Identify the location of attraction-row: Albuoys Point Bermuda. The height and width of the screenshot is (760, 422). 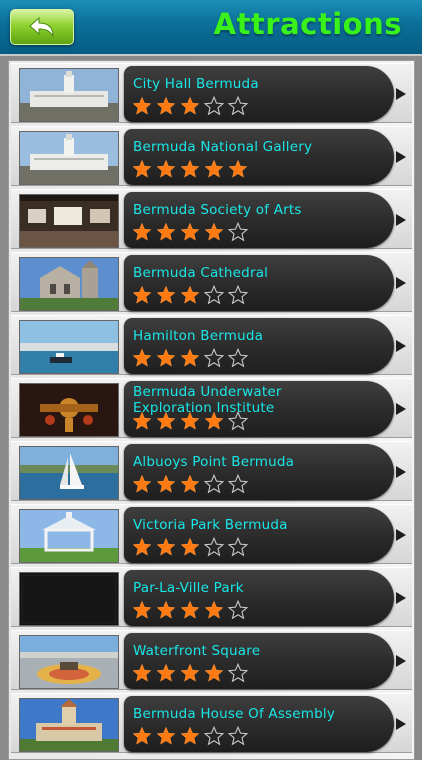
(211, 471).